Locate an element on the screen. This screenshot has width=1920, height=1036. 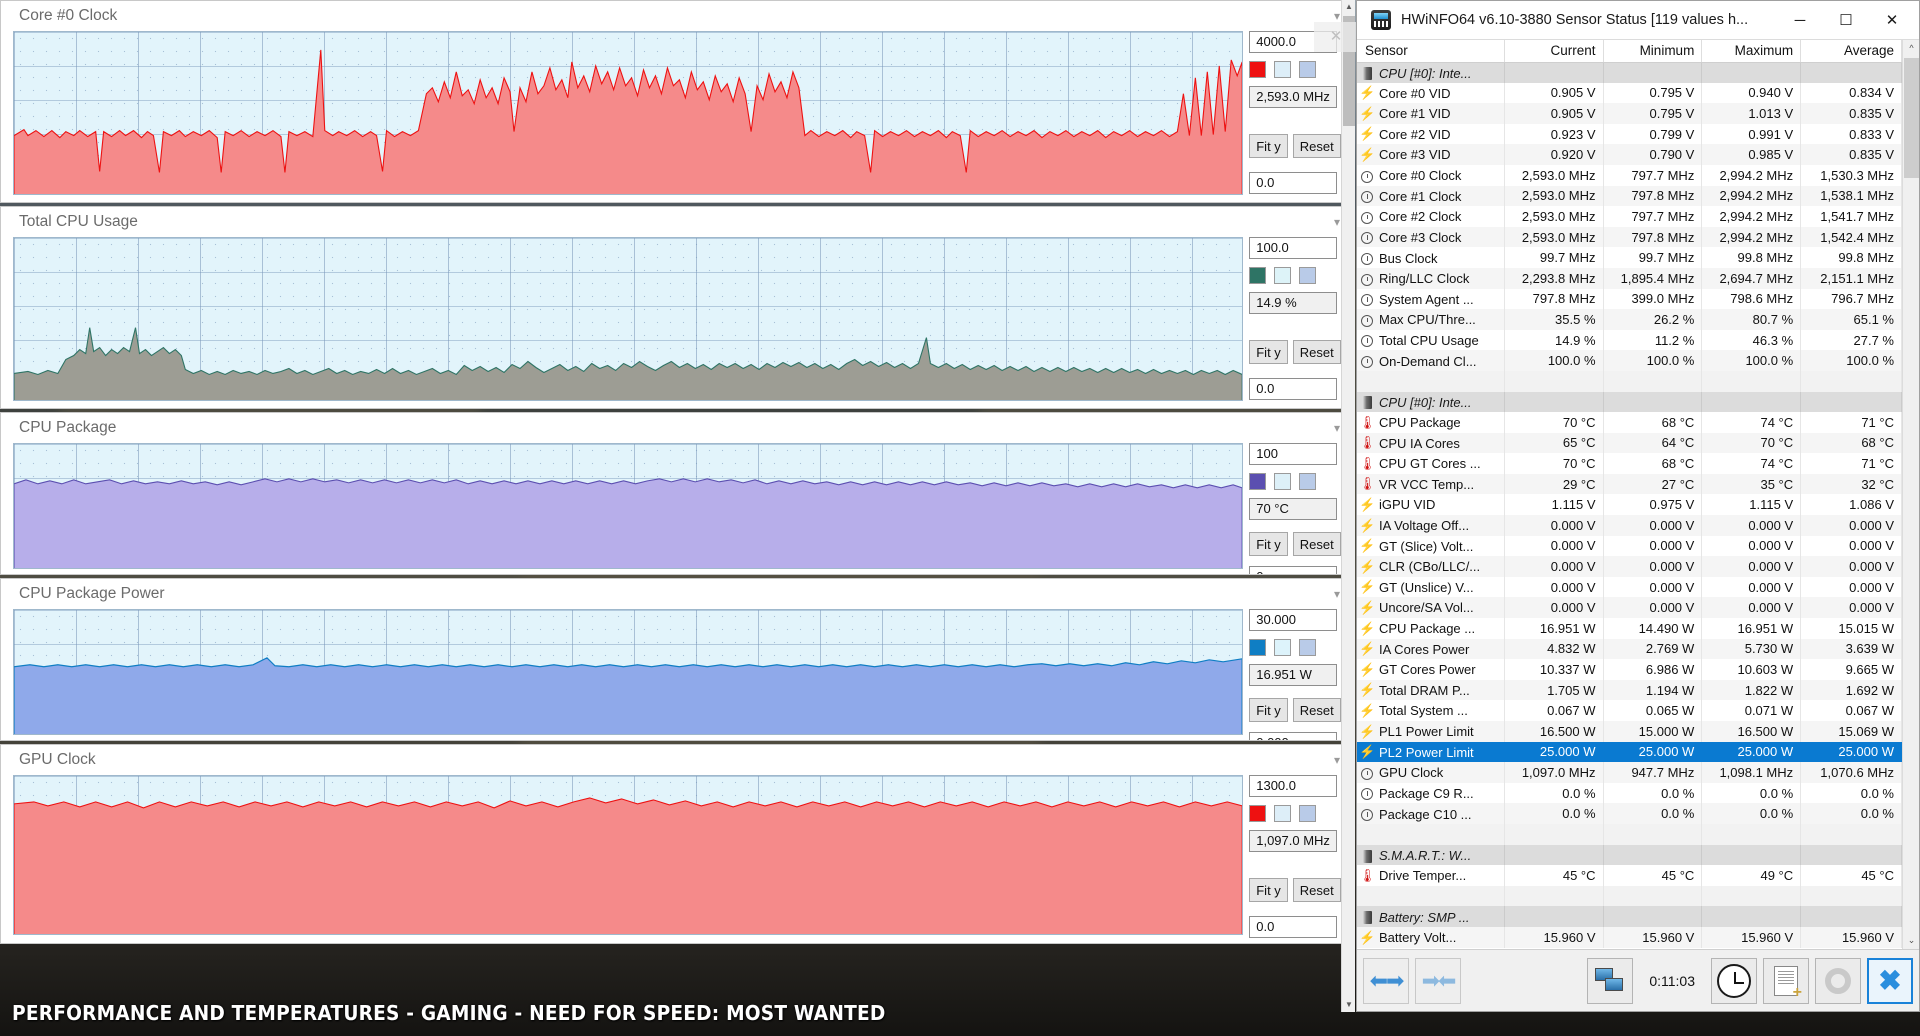
y-max-input: 30.000 is located at coordinates (1293, 620).